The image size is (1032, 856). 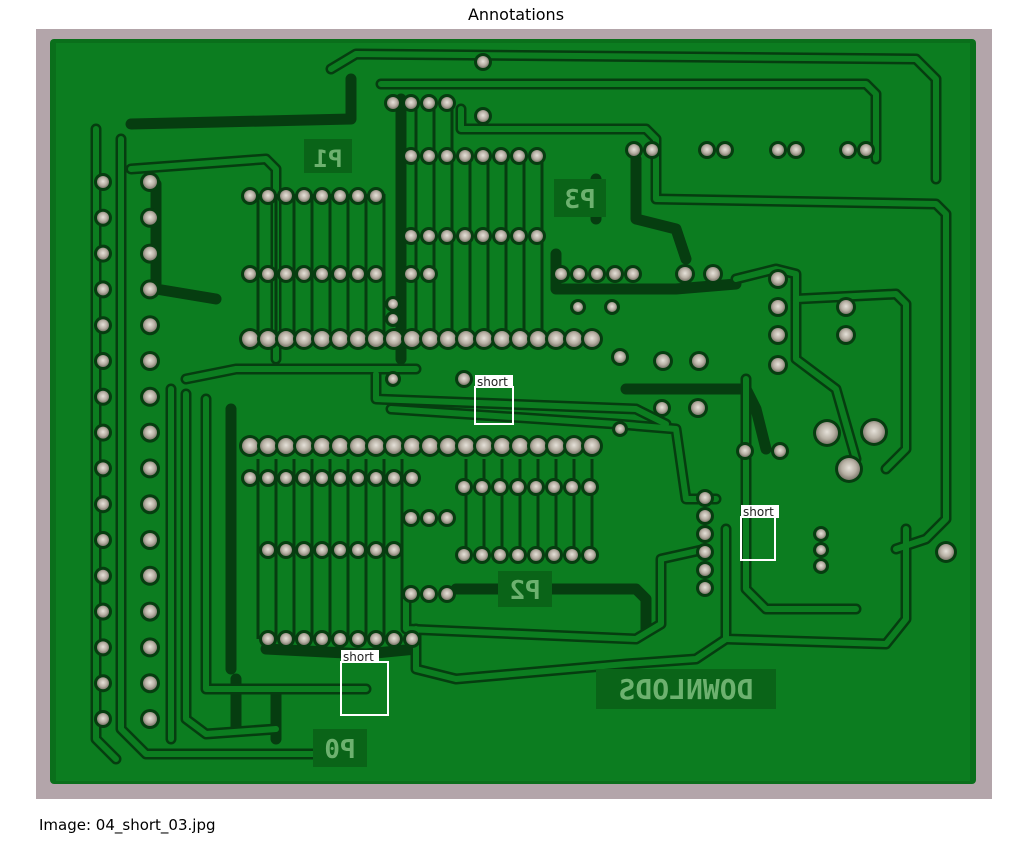 What do you see at coordinates (328, 159) in the screenshot?
I see `silk-label-p1: P1` at bounding box center [328, 159].